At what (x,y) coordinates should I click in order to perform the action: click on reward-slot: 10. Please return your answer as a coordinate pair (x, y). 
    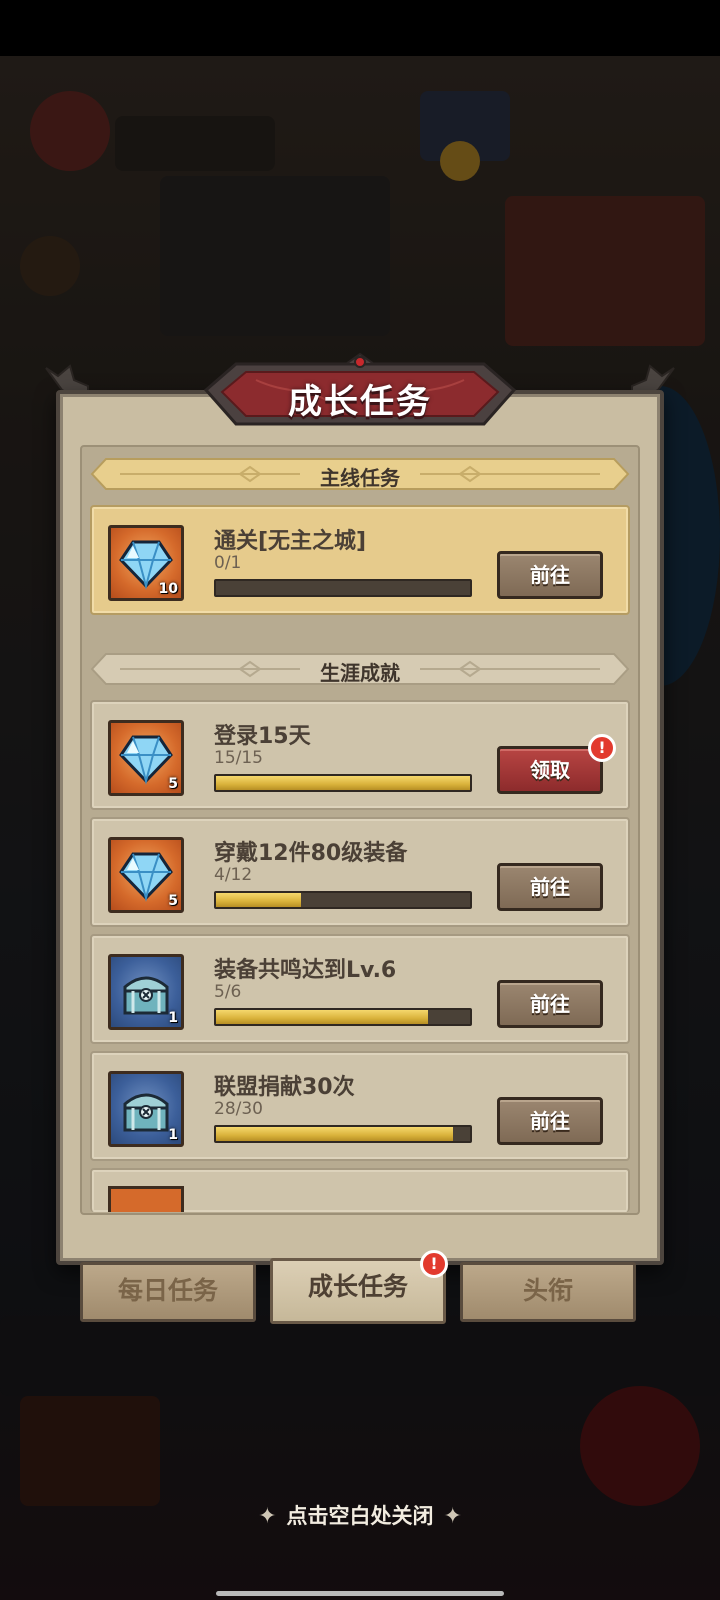
    Looking at the image, I should click on (146, 563).